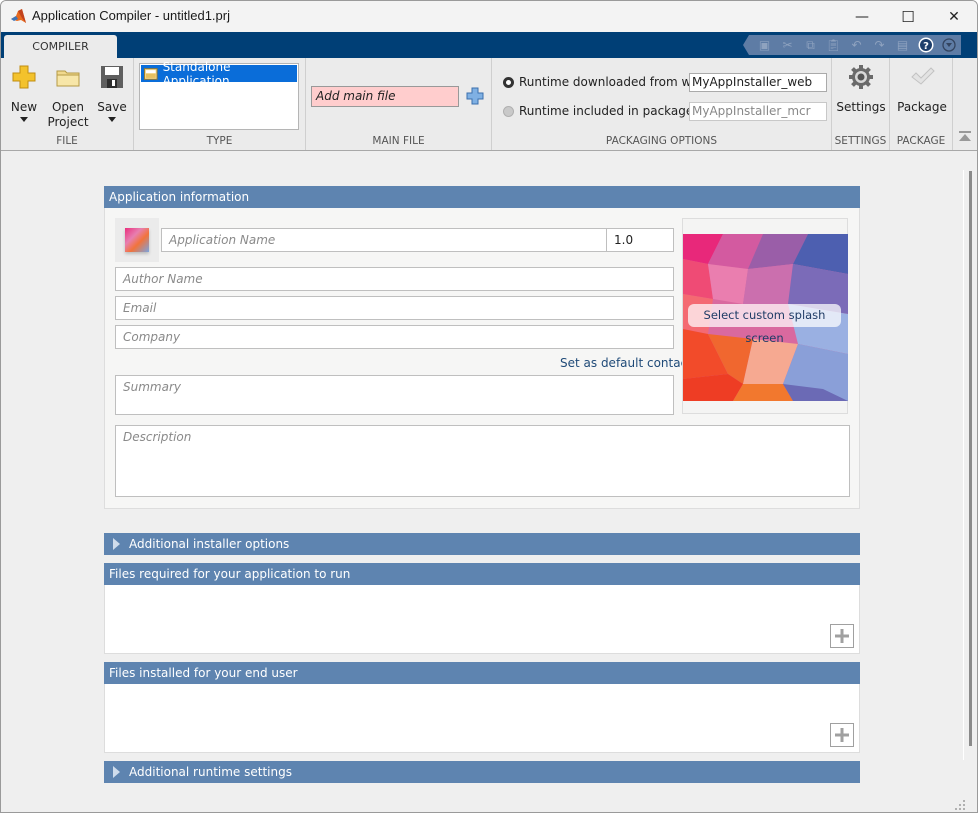  What do you see at coordinates (112, 93) in the screenshot?
I see `save-button: Save` at bounding box center [112, 93].